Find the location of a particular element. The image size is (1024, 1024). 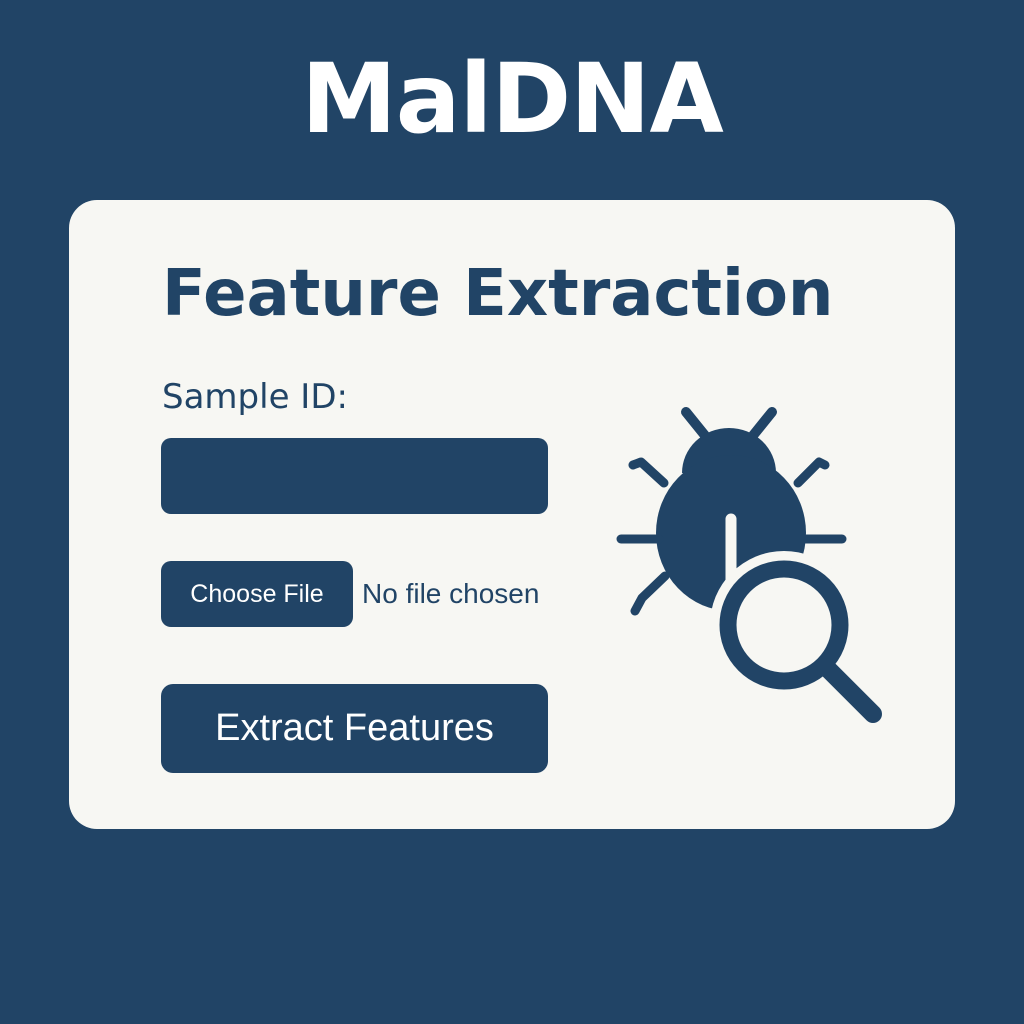

sample-id-label: Sample ID: is located at coordinates (255, 397).